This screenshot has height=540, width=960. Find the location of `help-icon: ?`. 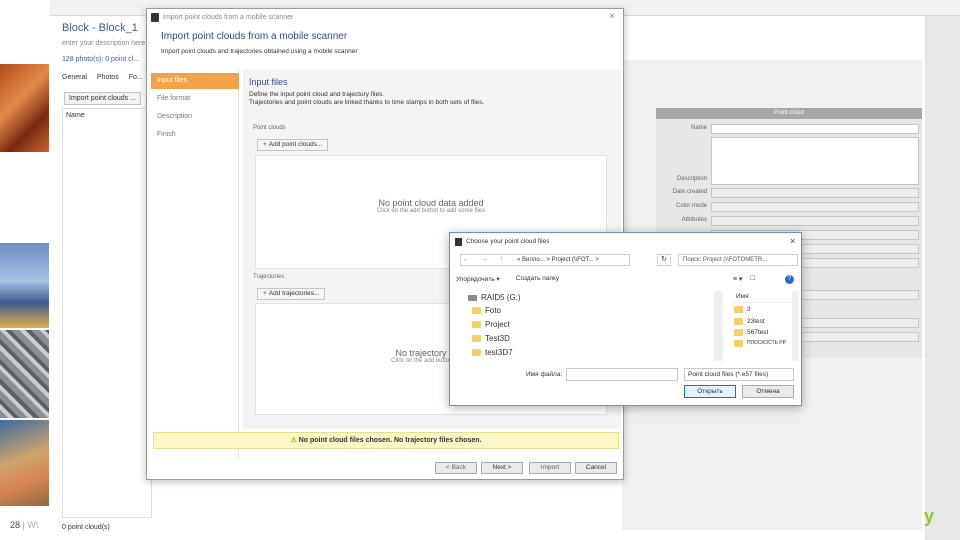

help-icon: ? is located at coordinates (789, 279).